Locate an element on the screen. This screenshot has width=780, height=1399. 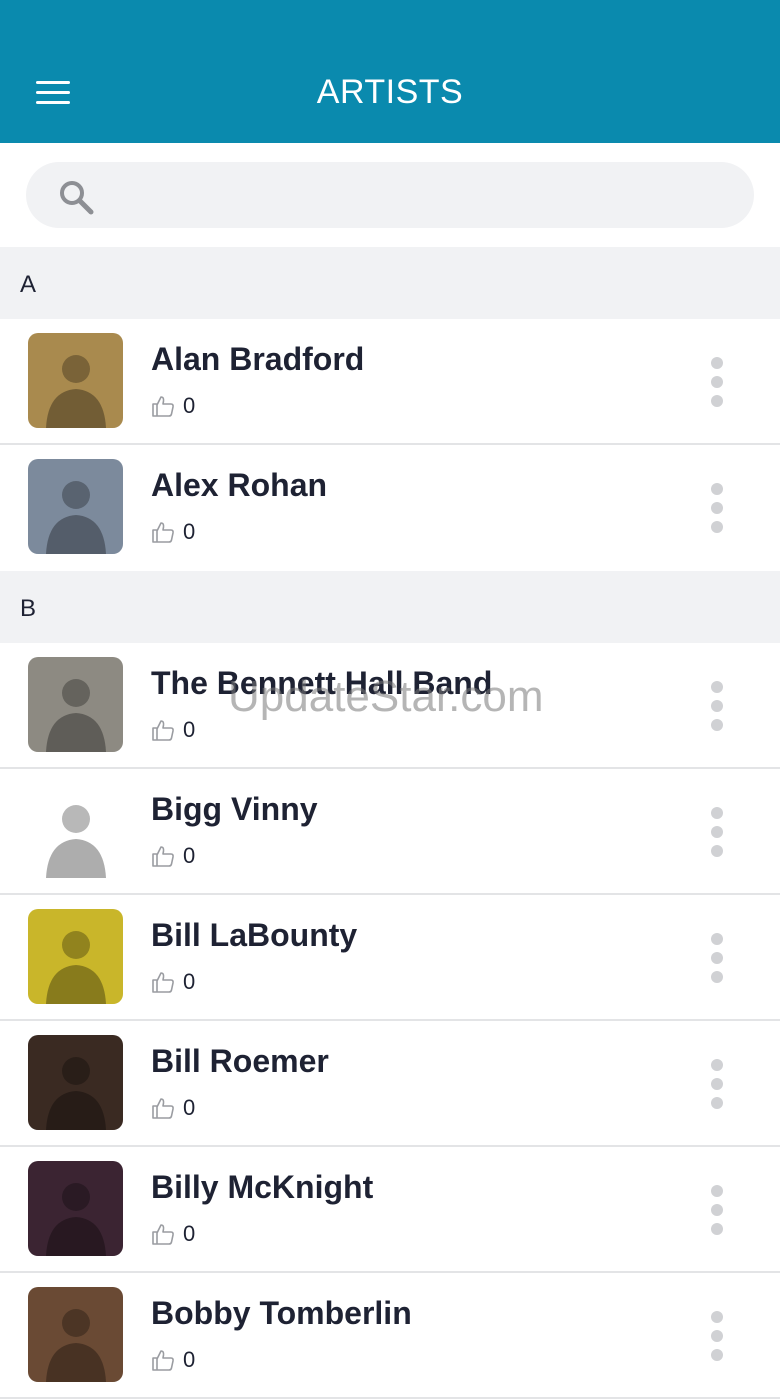
artist-row: Bobby Tomberlin 0 is located at coordinates (390, 1336).